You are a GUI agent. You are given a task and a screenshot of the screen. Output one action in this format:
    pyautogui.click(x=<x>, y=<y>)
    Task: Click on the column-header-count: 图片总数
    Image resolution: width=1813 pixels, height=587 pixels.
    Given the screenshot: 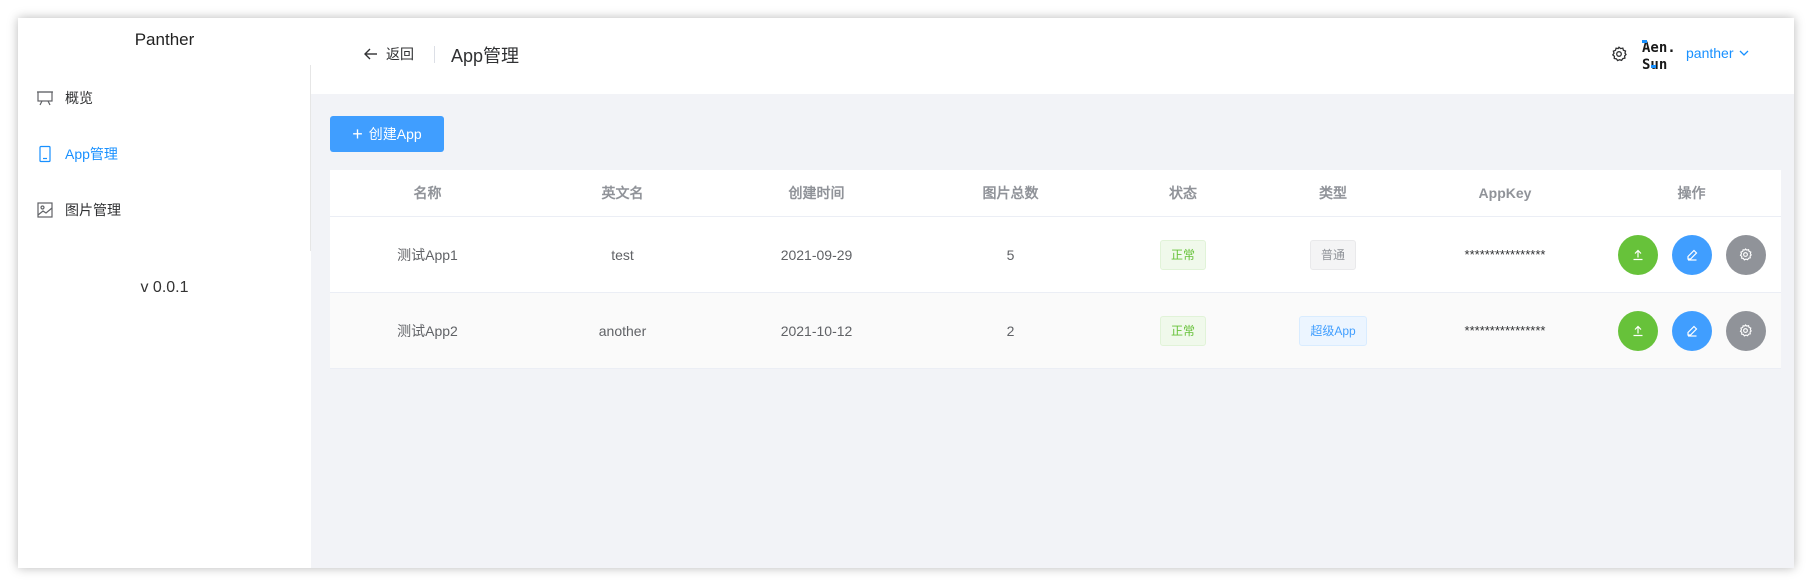 What is the action you would take?
    pyautogui.click(x=1010, y=193)
    